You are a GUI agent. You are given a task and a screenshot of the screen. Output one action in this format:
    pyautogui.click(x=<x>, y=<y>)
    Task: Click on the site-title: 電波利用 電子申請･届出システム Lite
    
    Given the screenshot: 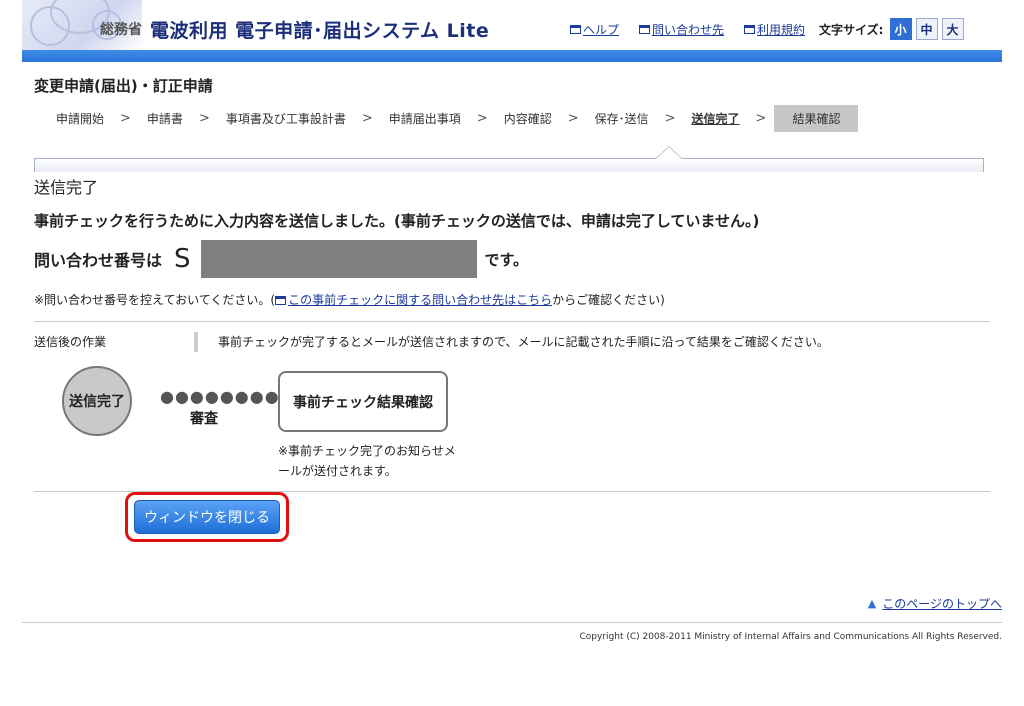 What is the action you would take?
    pyautogui.click(x=320, y=31)
    